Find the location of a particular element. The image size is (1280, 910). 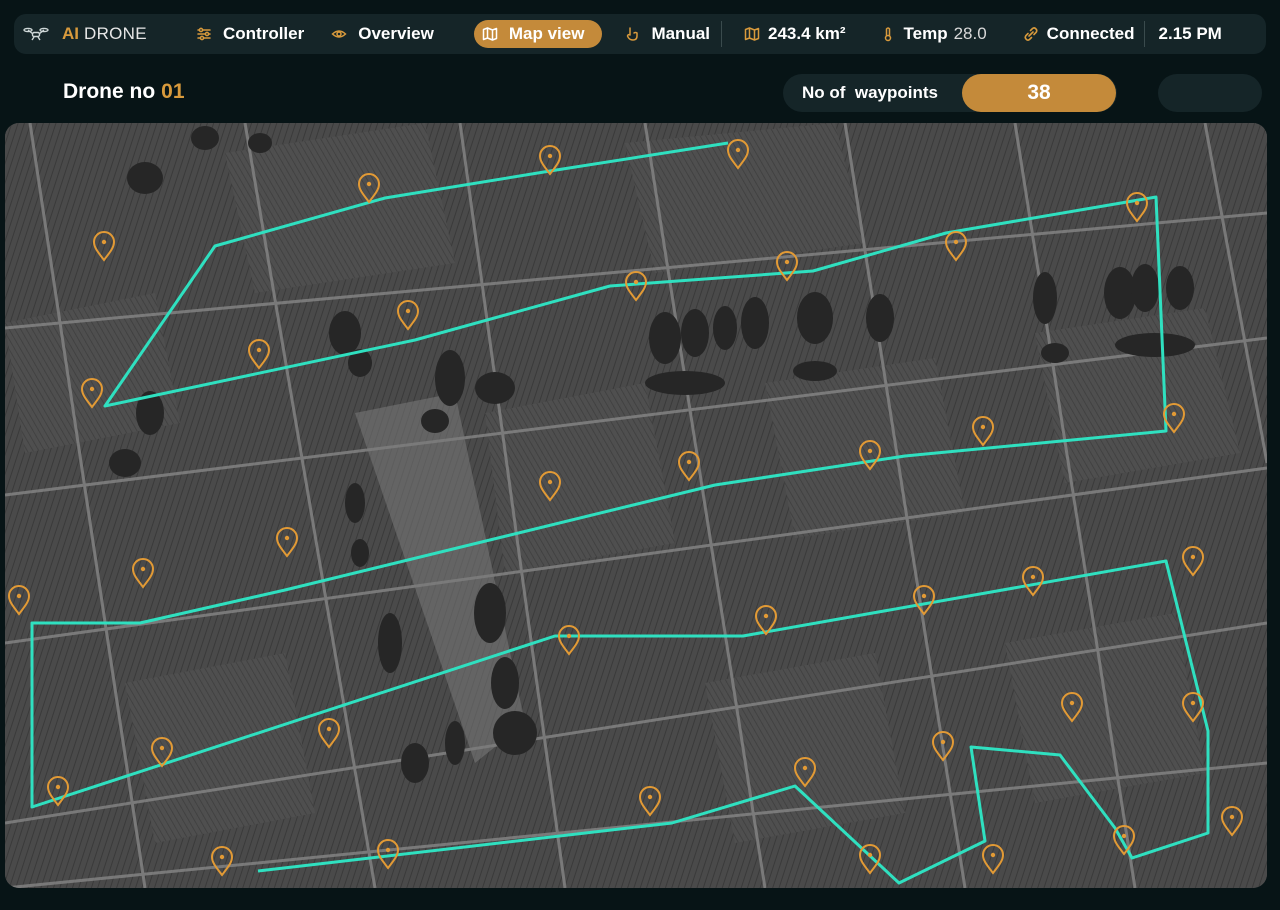

time-value: 2.15 PM is located at coordinates (1190, 33).